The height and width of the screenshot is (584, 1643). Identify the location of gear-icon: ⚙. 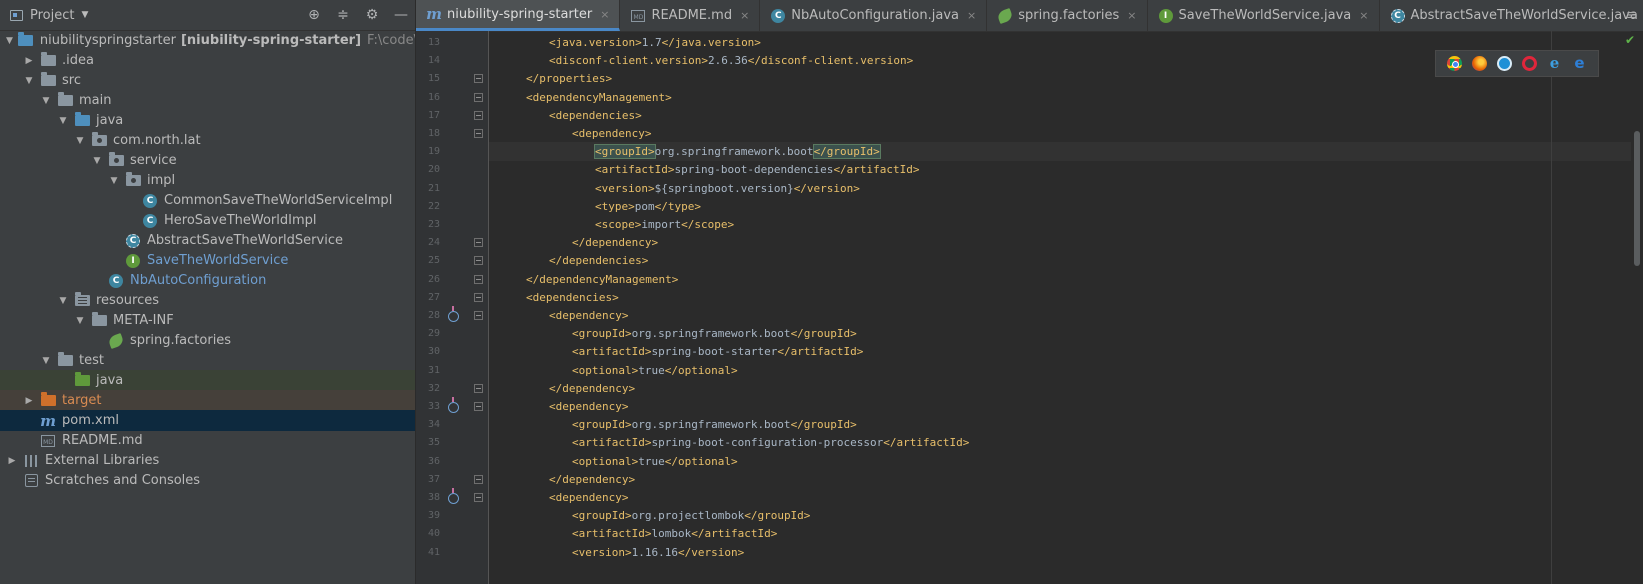
(372, 15).